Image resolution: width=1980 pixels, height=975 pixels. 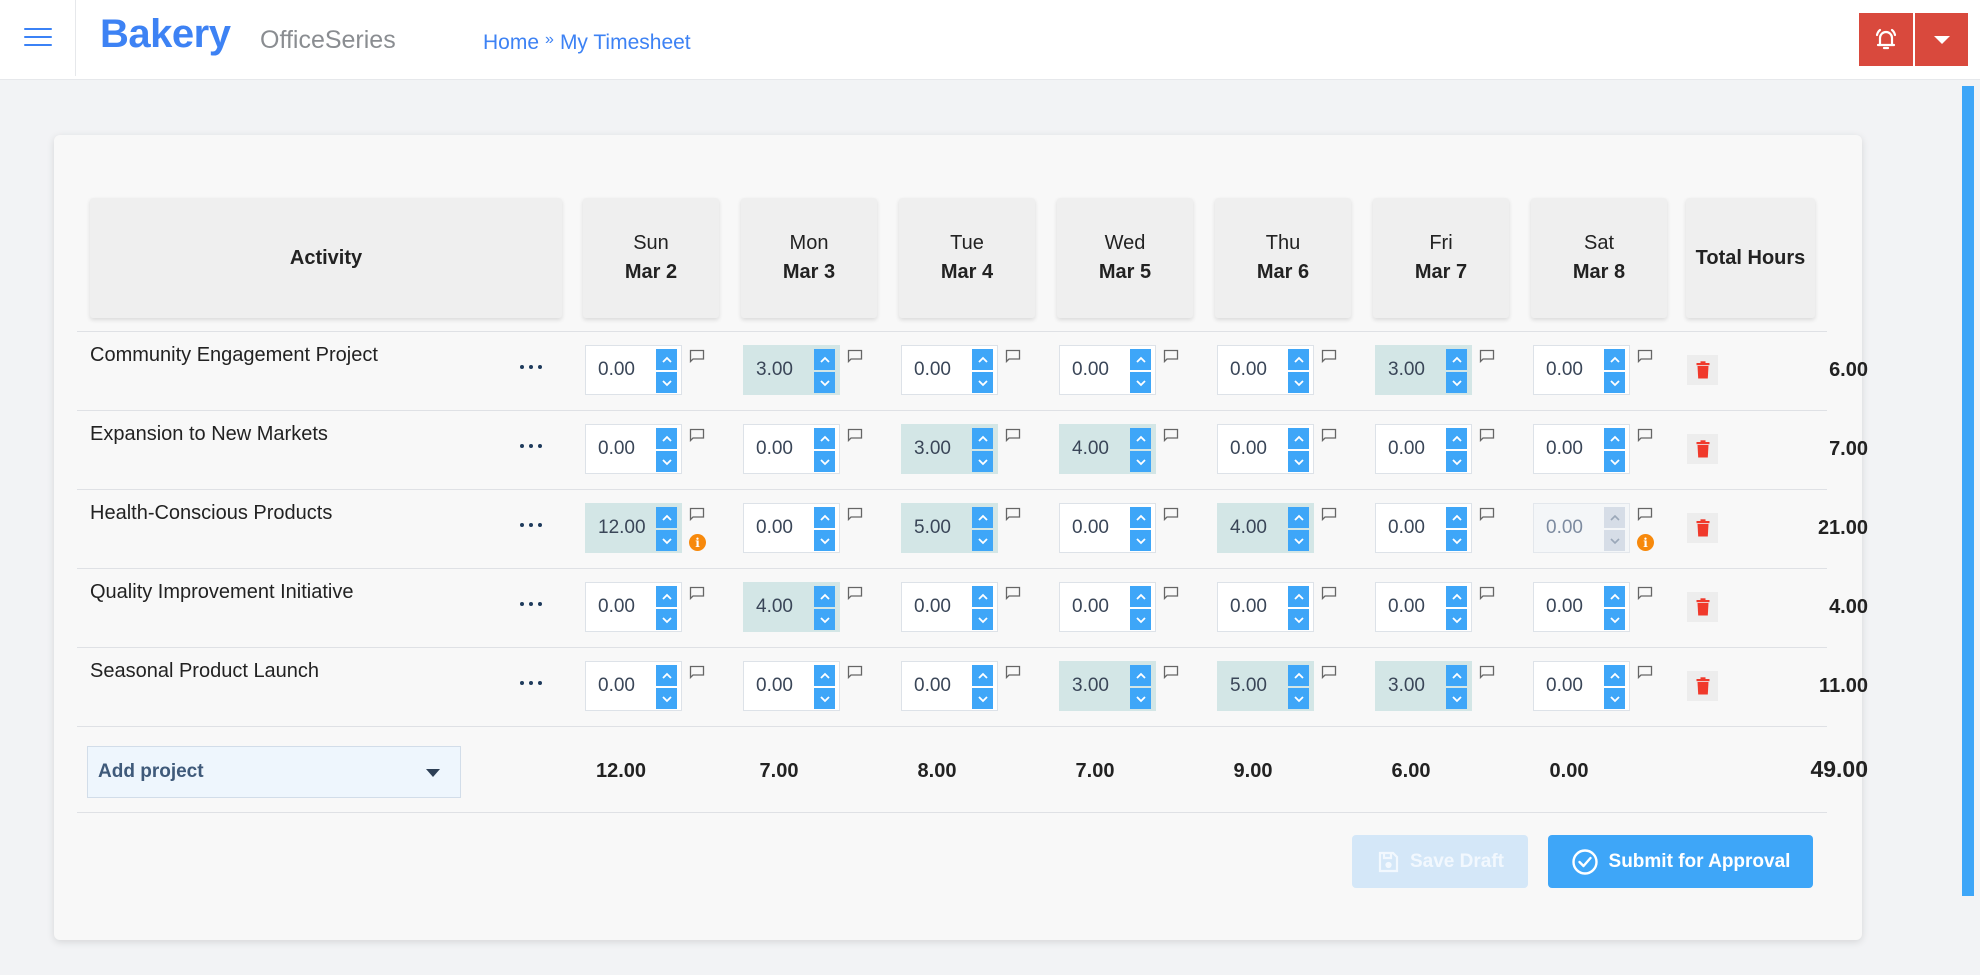 What do you see at coordinates (1645, 542) in the screenshot?
I see `info-warning-icon: i` at bounding box center [1645, 542].